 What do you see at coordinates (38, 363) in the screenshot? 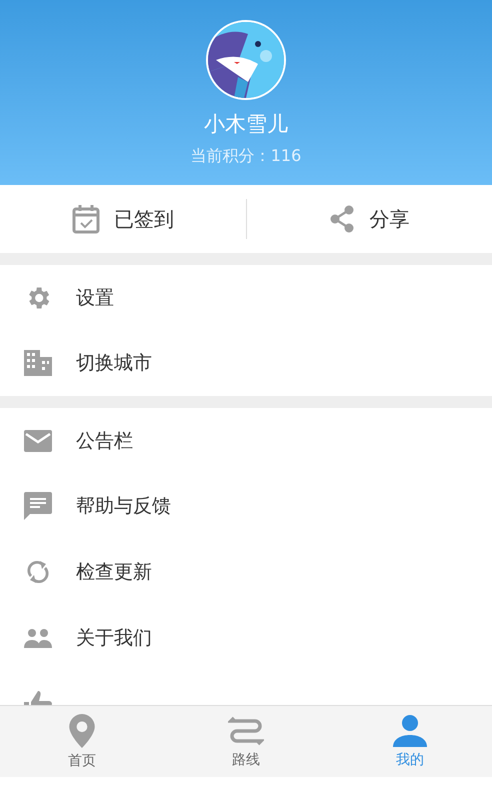
I see `building-icon` at bounding box center [38, 363].